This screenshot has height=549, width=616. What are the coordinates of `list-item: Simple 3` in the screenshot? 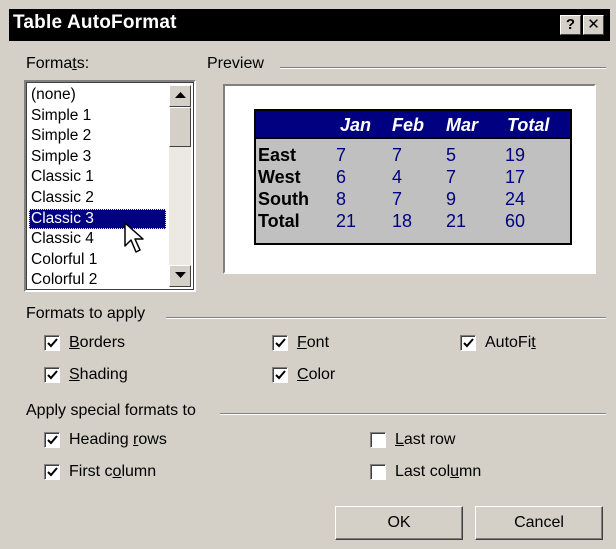 It's located at (97, 157).